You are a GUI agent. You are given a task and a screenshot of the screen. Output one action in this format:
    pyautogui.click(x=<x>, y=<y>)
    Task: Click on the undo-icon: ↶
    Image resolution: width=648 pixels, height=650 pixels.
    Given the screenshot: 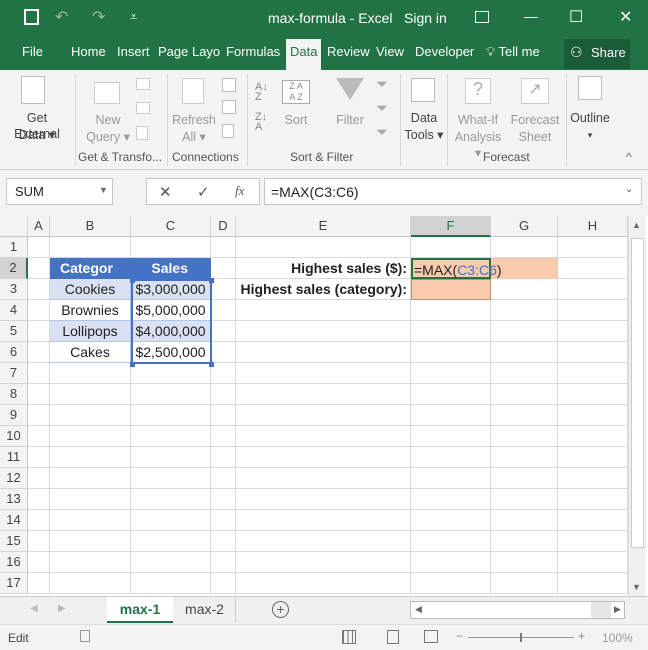 What is the action you would take?
    pyautogui.click(x=61, y=17)
    